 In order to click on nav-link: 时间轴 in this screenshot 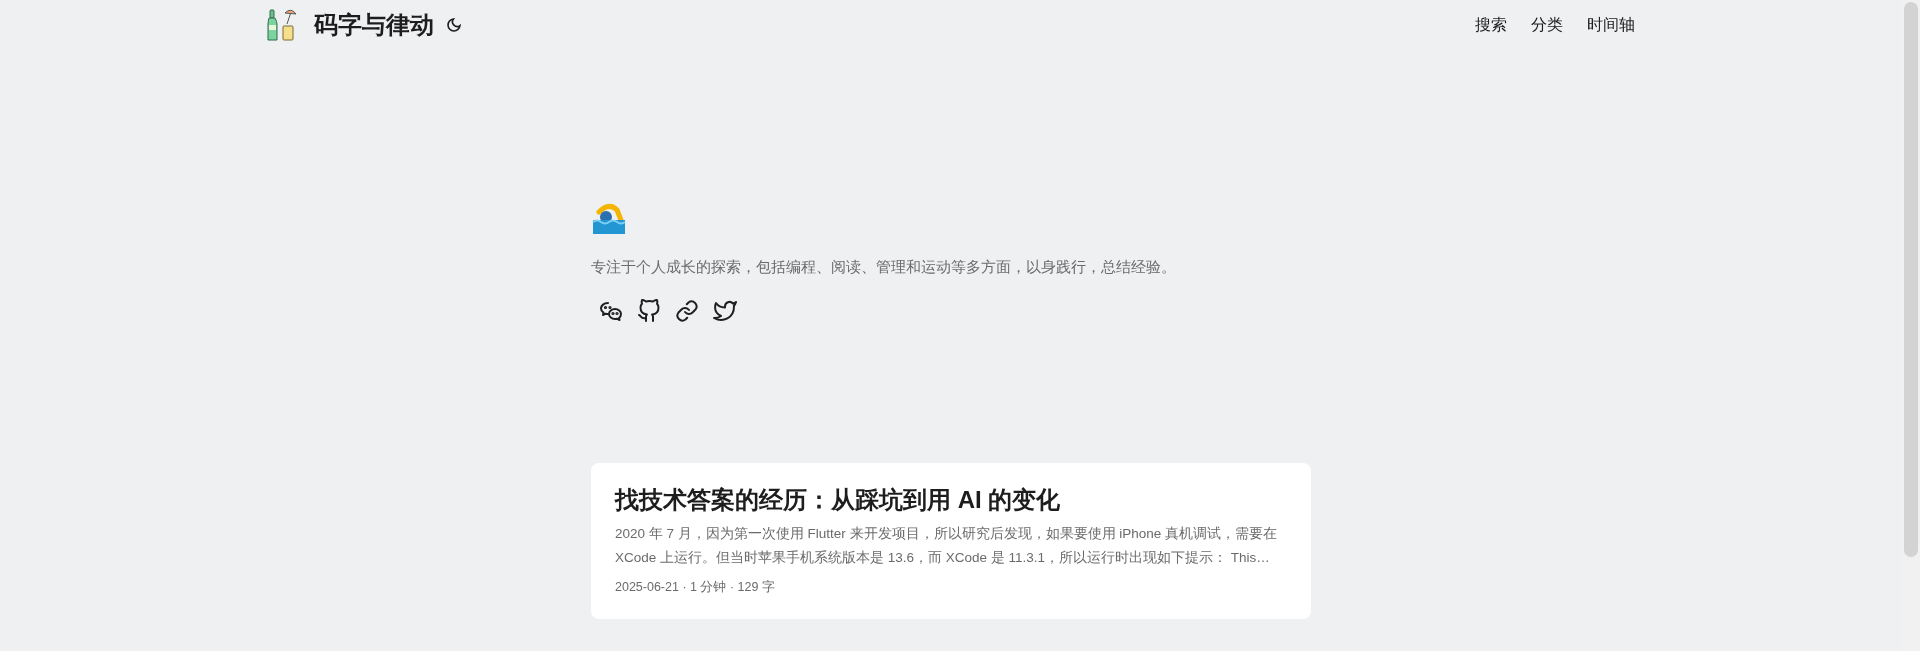, I will do `click(1611, 25)`.